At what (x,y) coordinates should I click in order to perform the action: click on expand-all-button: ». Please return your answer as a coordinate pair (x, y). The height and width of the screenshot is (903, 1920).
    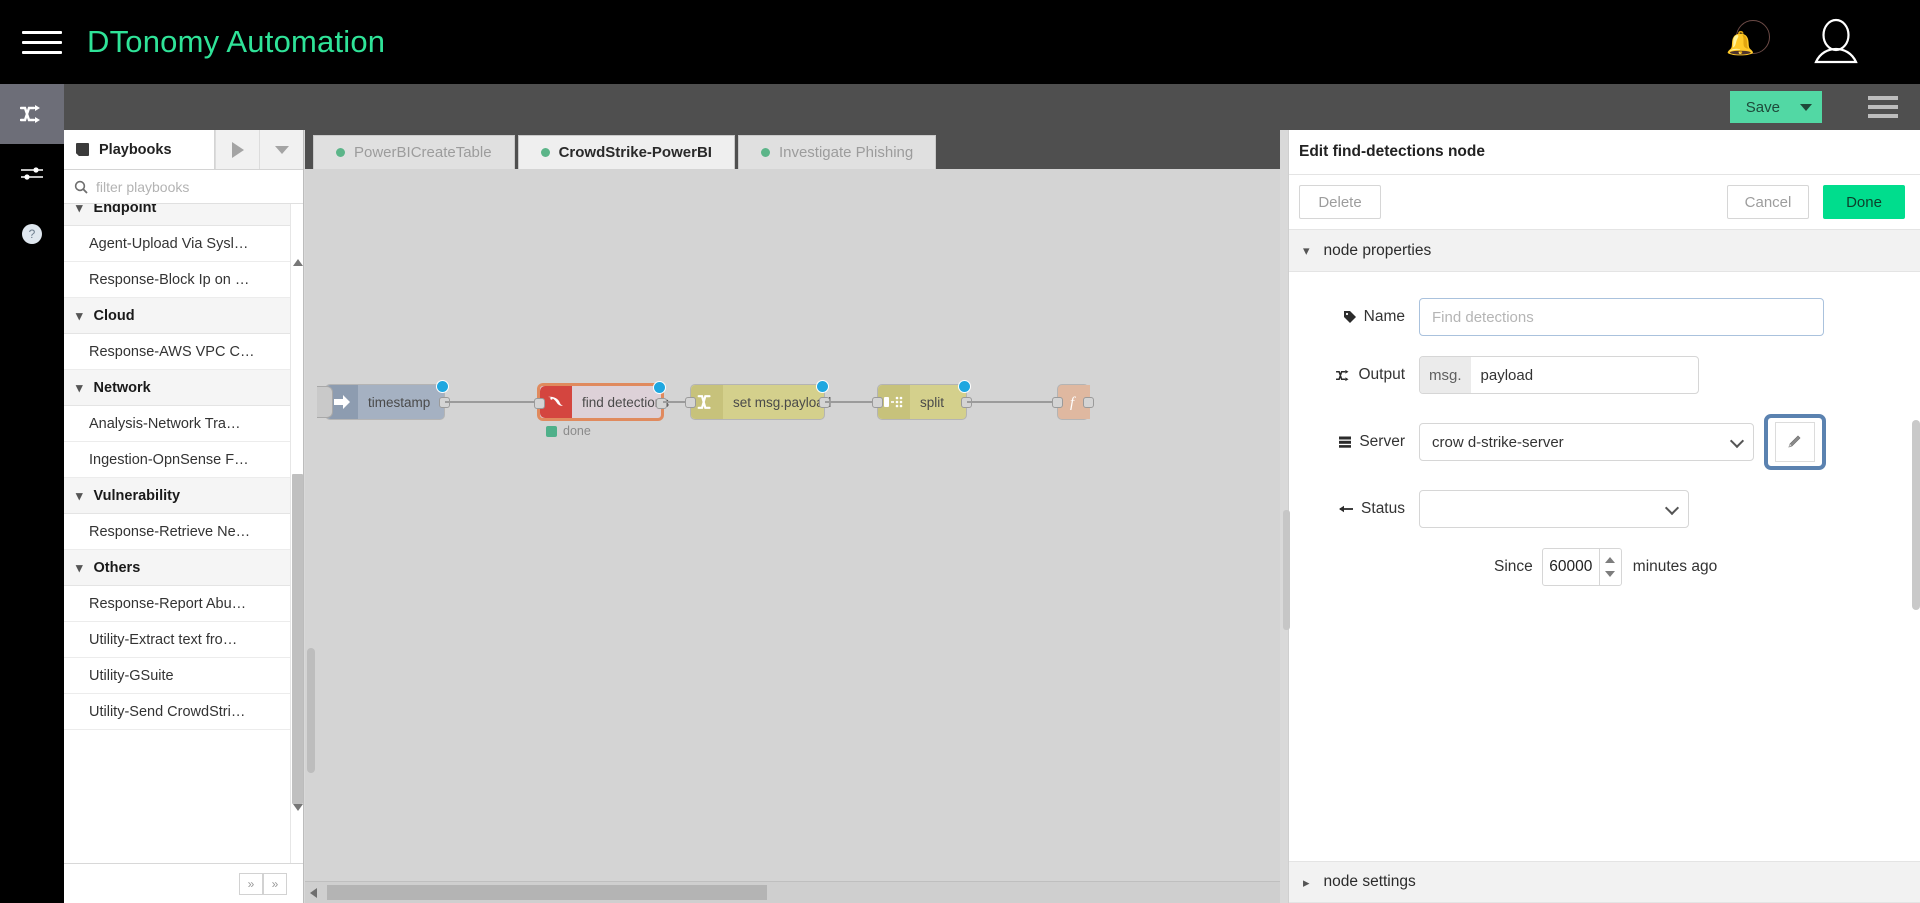
    Looking at the image, I should click on (275, 883).